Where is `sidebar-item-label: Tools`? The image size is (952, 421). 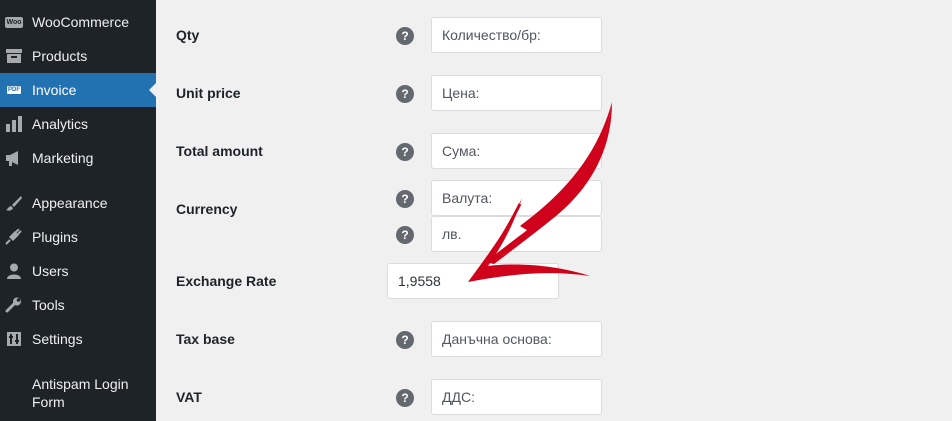 sidebar-item-label: Tools is located at coordinates (48, 305).